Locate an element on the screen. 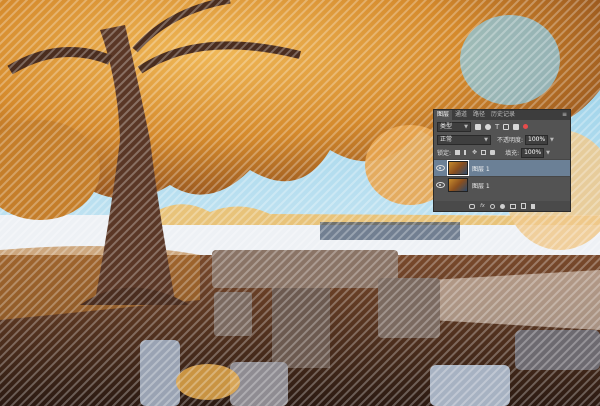  lock-all-icon is located at coordinates (493, 152).